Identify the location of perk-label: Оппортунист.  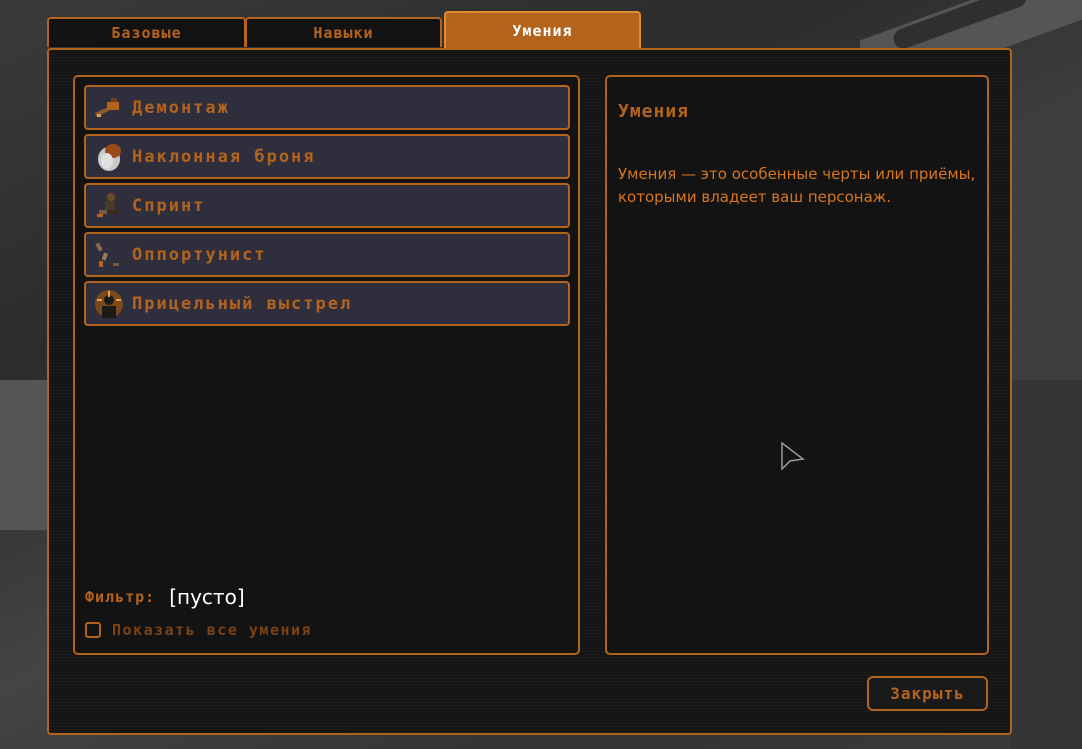
(199, 254).